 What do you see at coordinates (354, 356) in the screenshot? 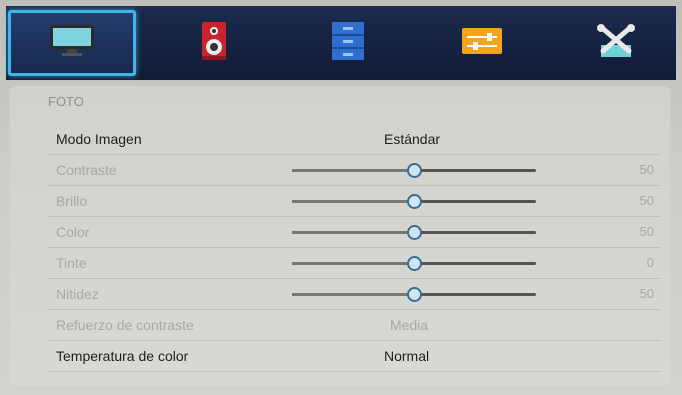
I see `color-temperature-row: Temperatura de color Normal` at bounding box center [354, 356].